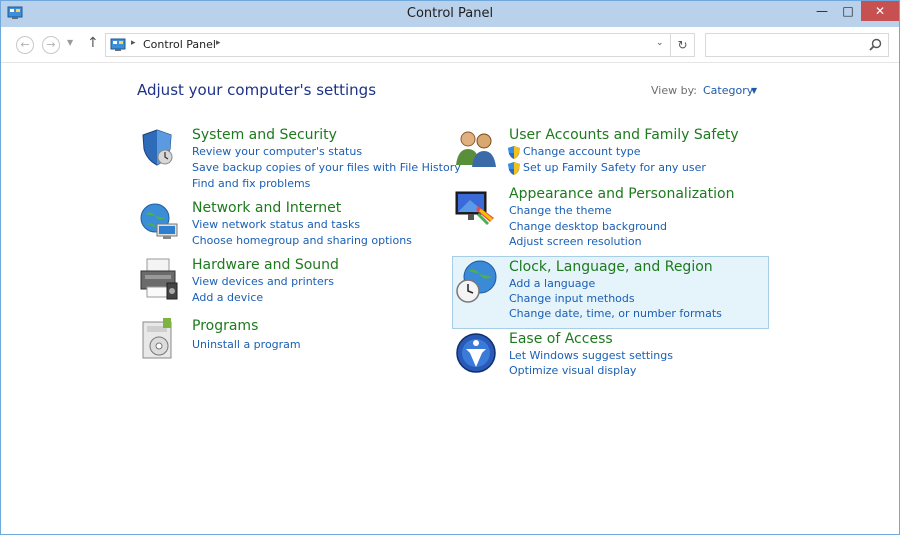 Image resolution: width=900 pixels, height=535 pixels. I want to click on link-family-safety: Set up Family Safety for any user, so click(614, 167).